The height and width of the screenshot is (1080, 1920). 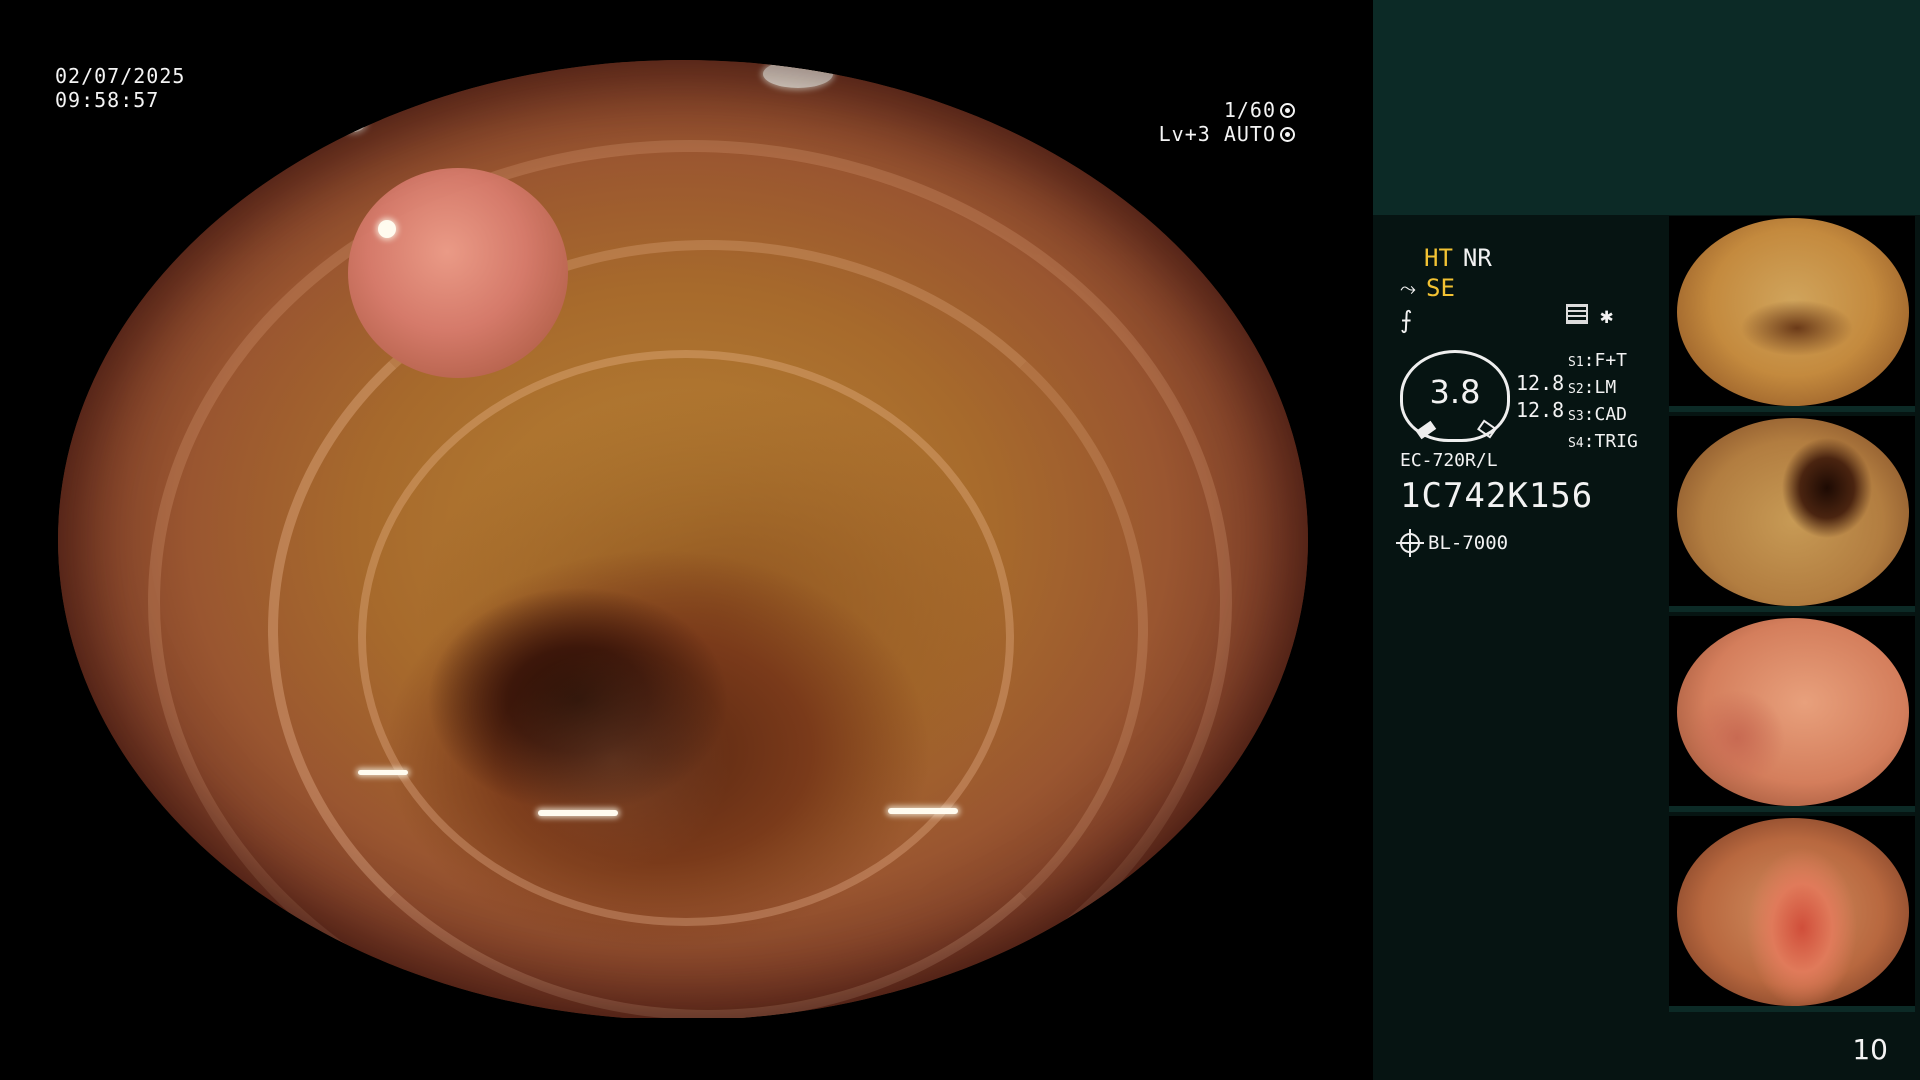 What do you see at coordinates (1589, 316) in the screenshot?
I see `image-settings-icons: ✱` at bounding box center [1589, 316].